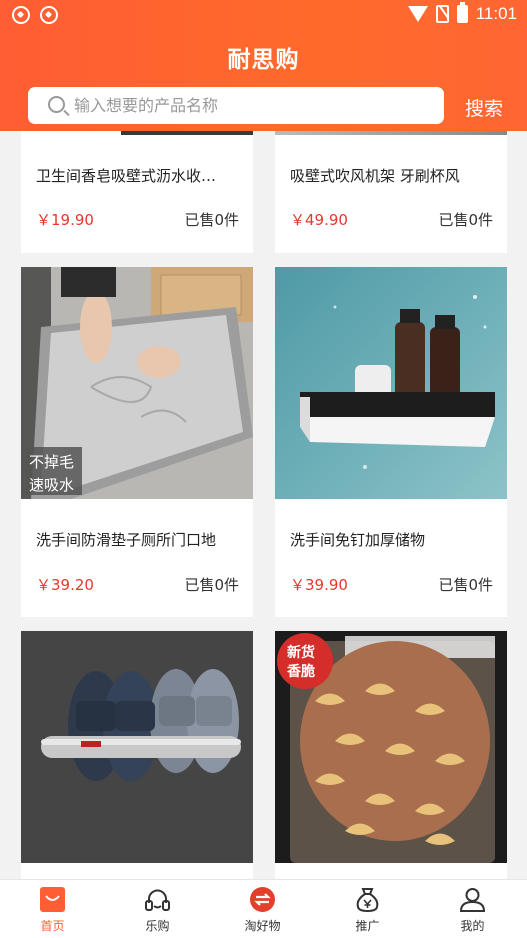 This screenshot has width=527, height=938. I want to click on tab-legou: 乐购, so click(157, 909).